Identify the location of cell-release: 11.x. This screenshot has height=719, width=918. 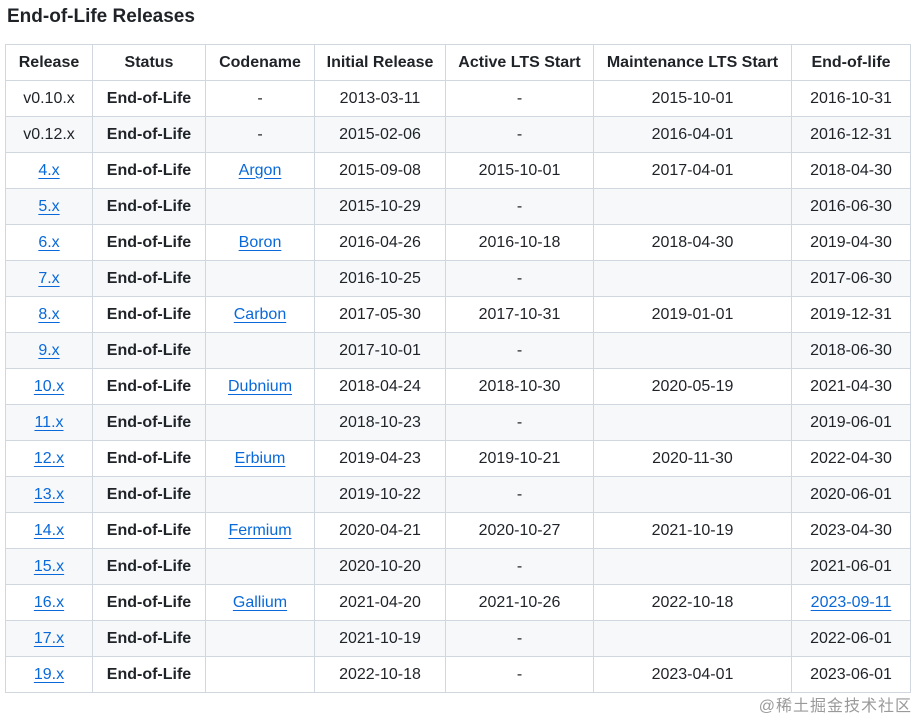
(49, 422).